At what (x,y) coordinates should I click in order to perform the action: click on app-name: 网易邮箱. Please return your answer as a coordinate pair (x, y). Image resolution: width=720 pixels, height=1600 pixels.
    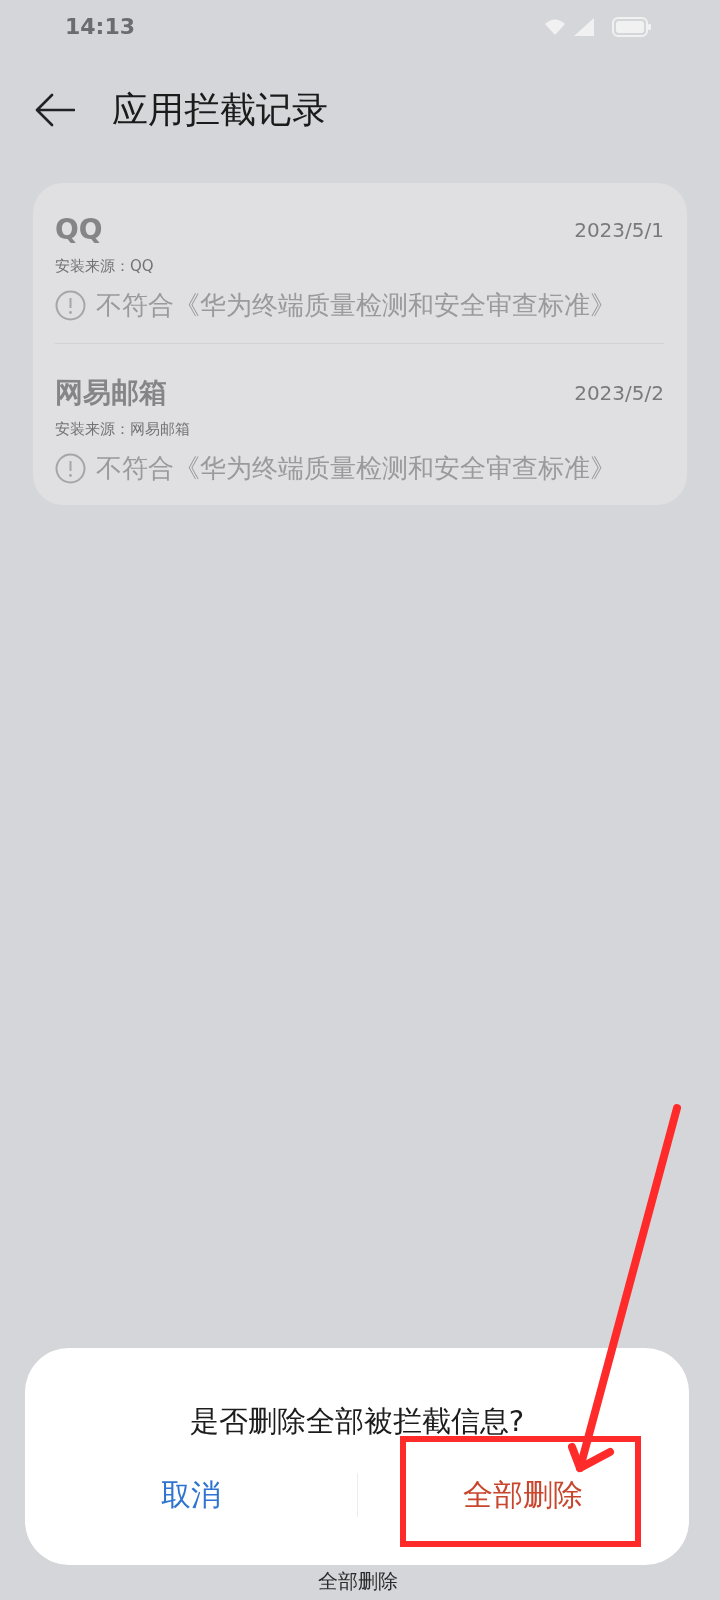
    Looking at the image, I should click on (111, 393).